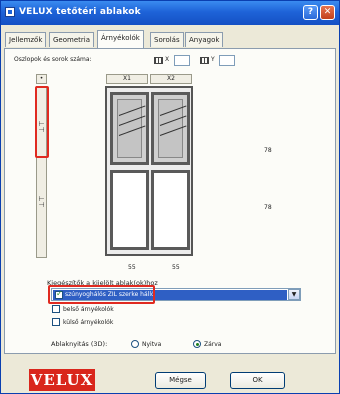  Describe the element at coordinates (152, 344) in the screenshot. I see `open-radio-label: Nyitva` at that location.